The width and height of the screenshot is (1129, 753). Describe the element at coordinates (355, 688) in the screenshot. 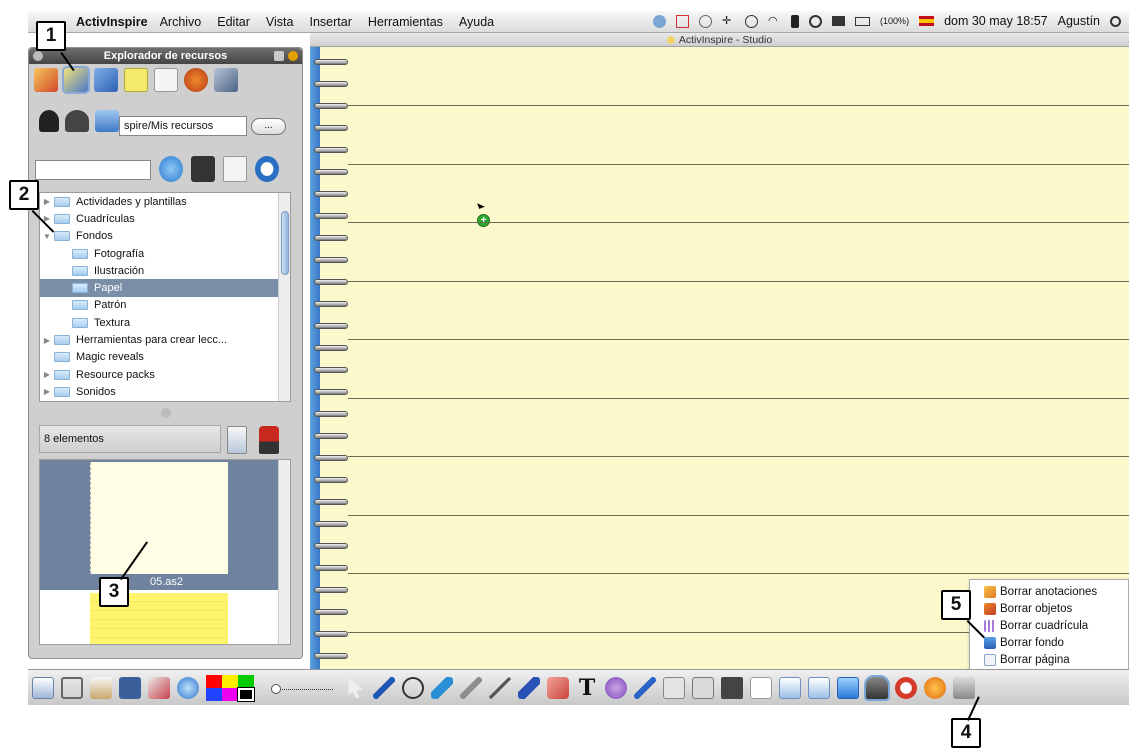

I see `select-tool-icon` at that location.